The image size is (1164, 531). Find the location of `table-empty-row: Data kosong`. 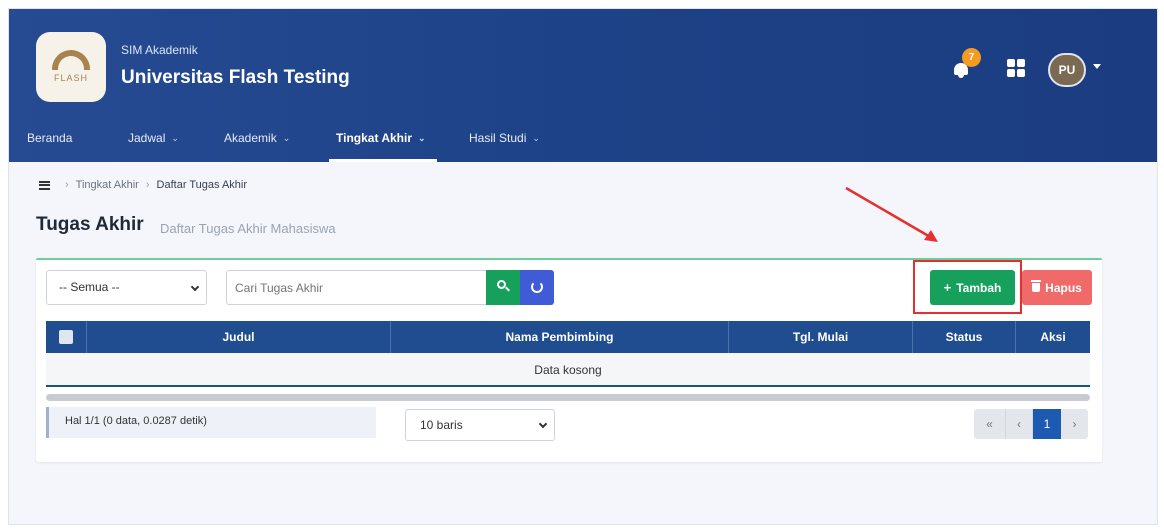

table-empty-row: Data kosong is located at coordinates (568, 370).